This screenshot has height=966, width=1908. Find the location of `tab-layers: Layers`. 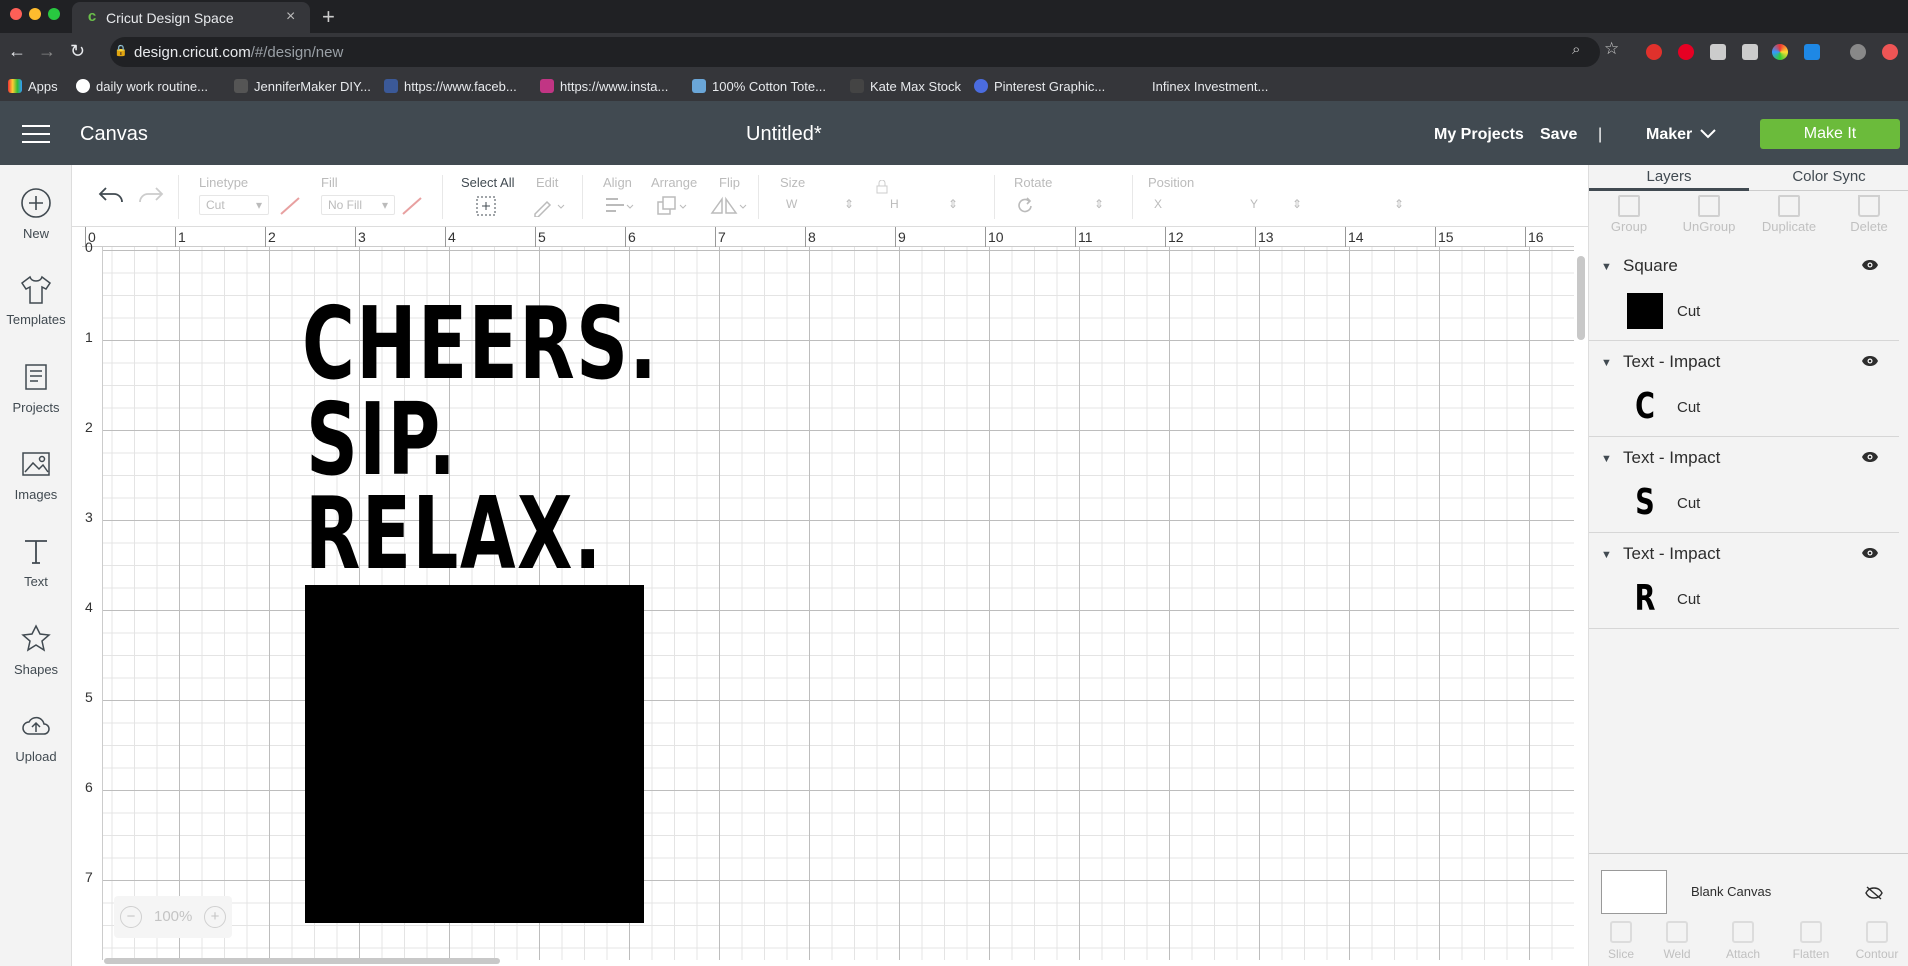

tab-layers: Layers is located at coordinates (1669, 179).